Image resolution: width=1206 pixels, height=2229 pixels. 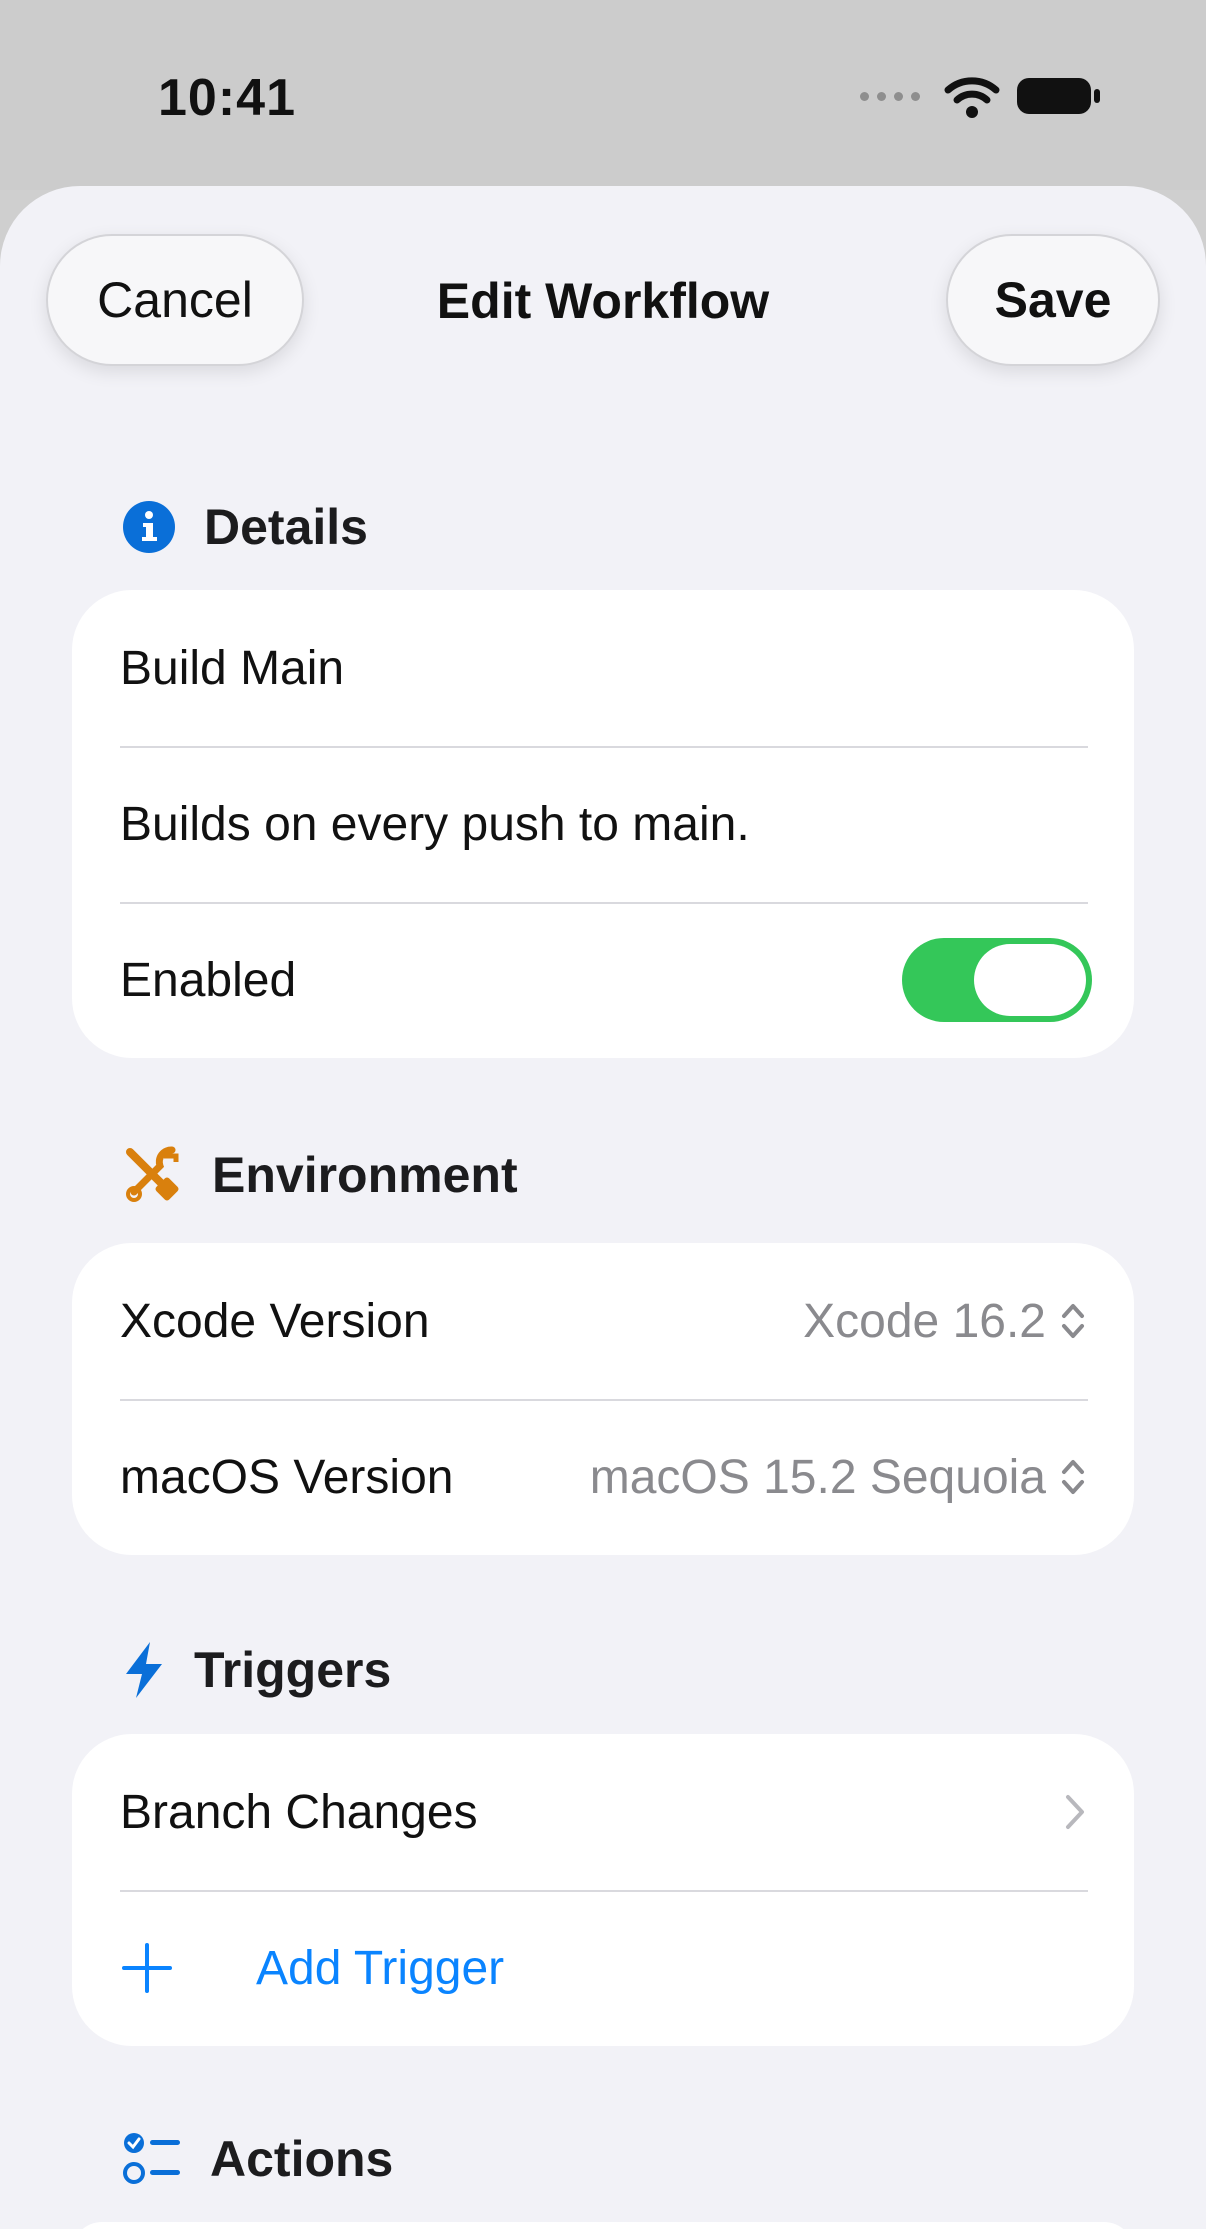 What do you see at coordinates (603, 980) in the screenshot?
I see `enabled-row: Enabled` at bounding box center [603, 980].